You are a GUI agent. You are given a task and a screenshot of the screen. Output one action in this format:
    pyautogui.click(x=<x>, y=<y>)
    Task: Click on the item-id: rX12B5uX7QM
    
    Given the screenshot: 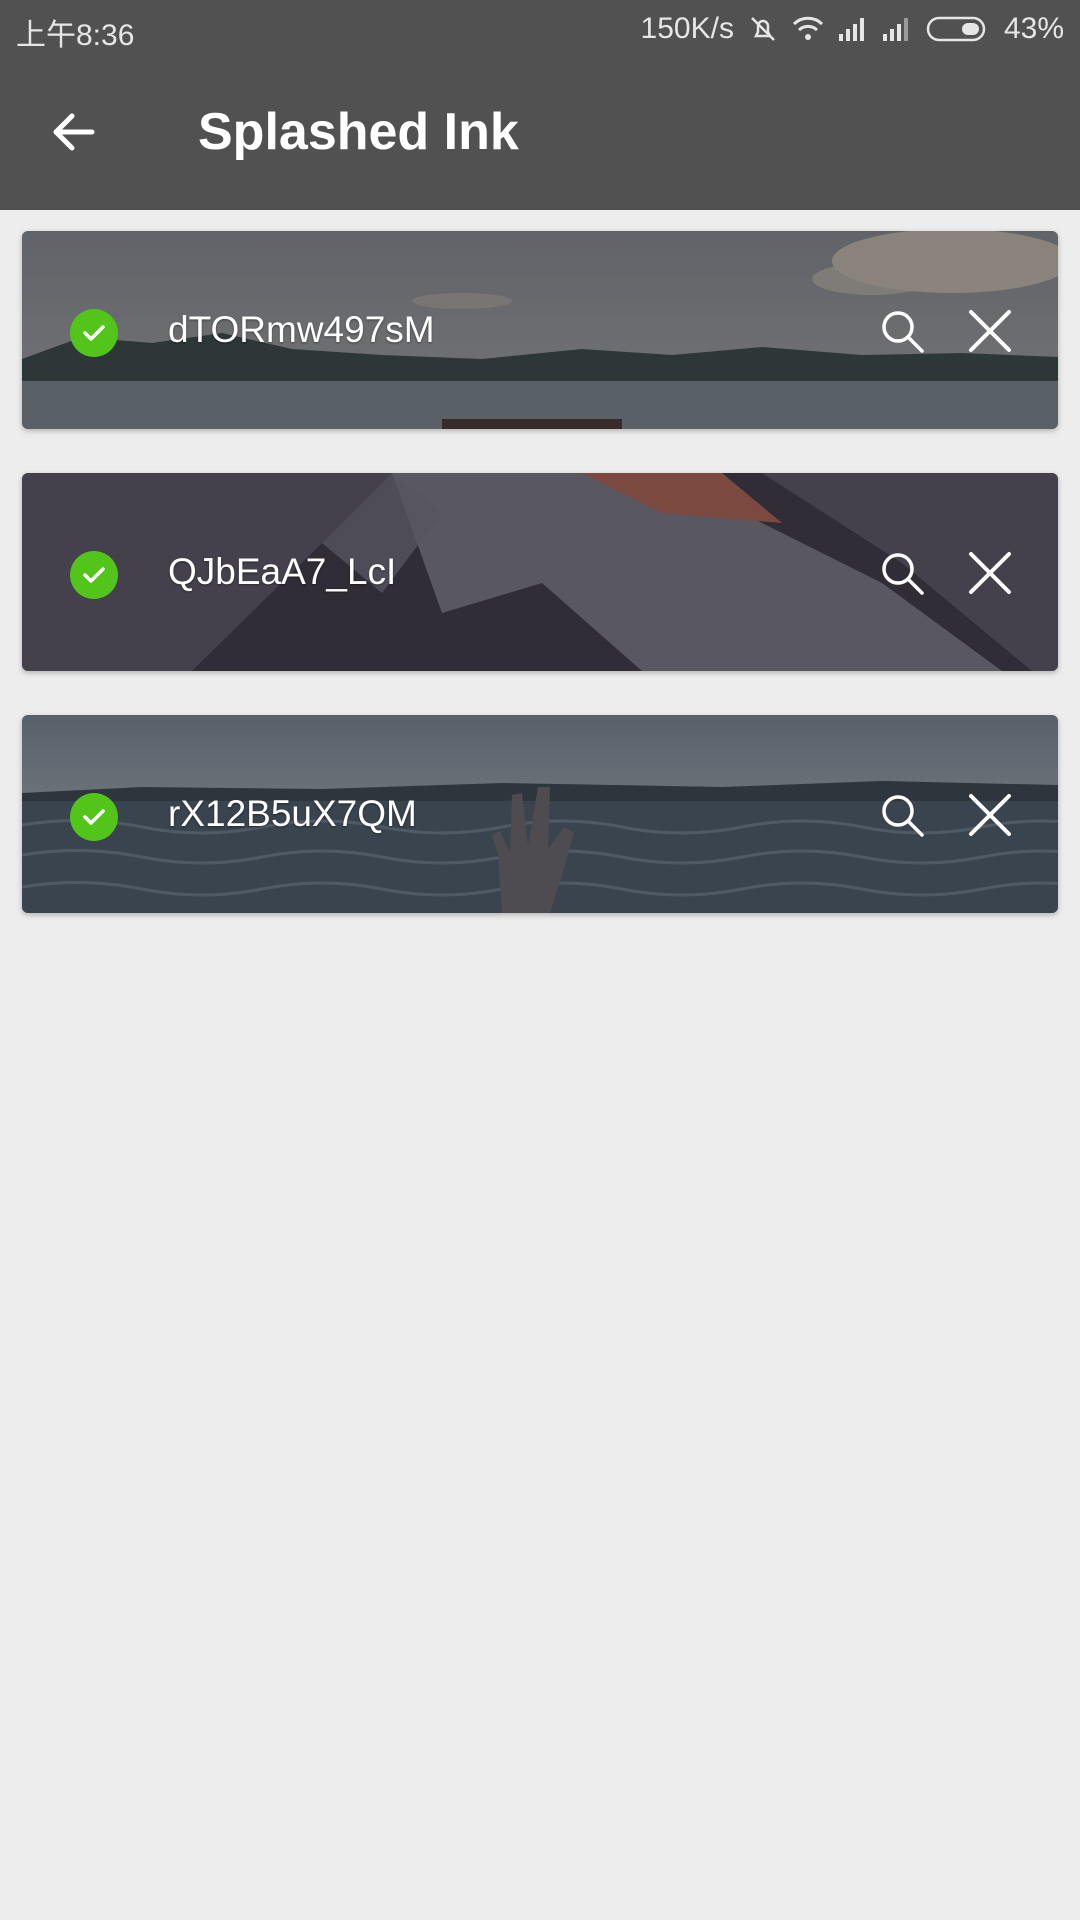 What is the action you would take?
    pyautogui.click(x=292, y=813)
    